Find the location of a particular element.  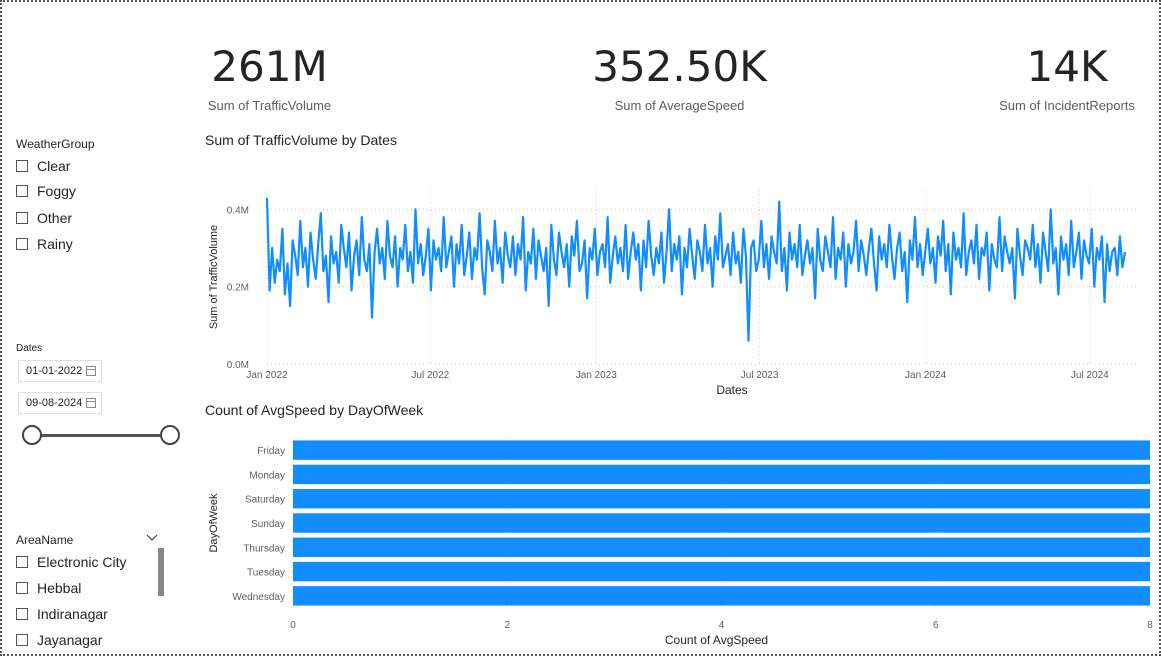

y-tick-label: Tuesday is located at coordinates (266, 573).